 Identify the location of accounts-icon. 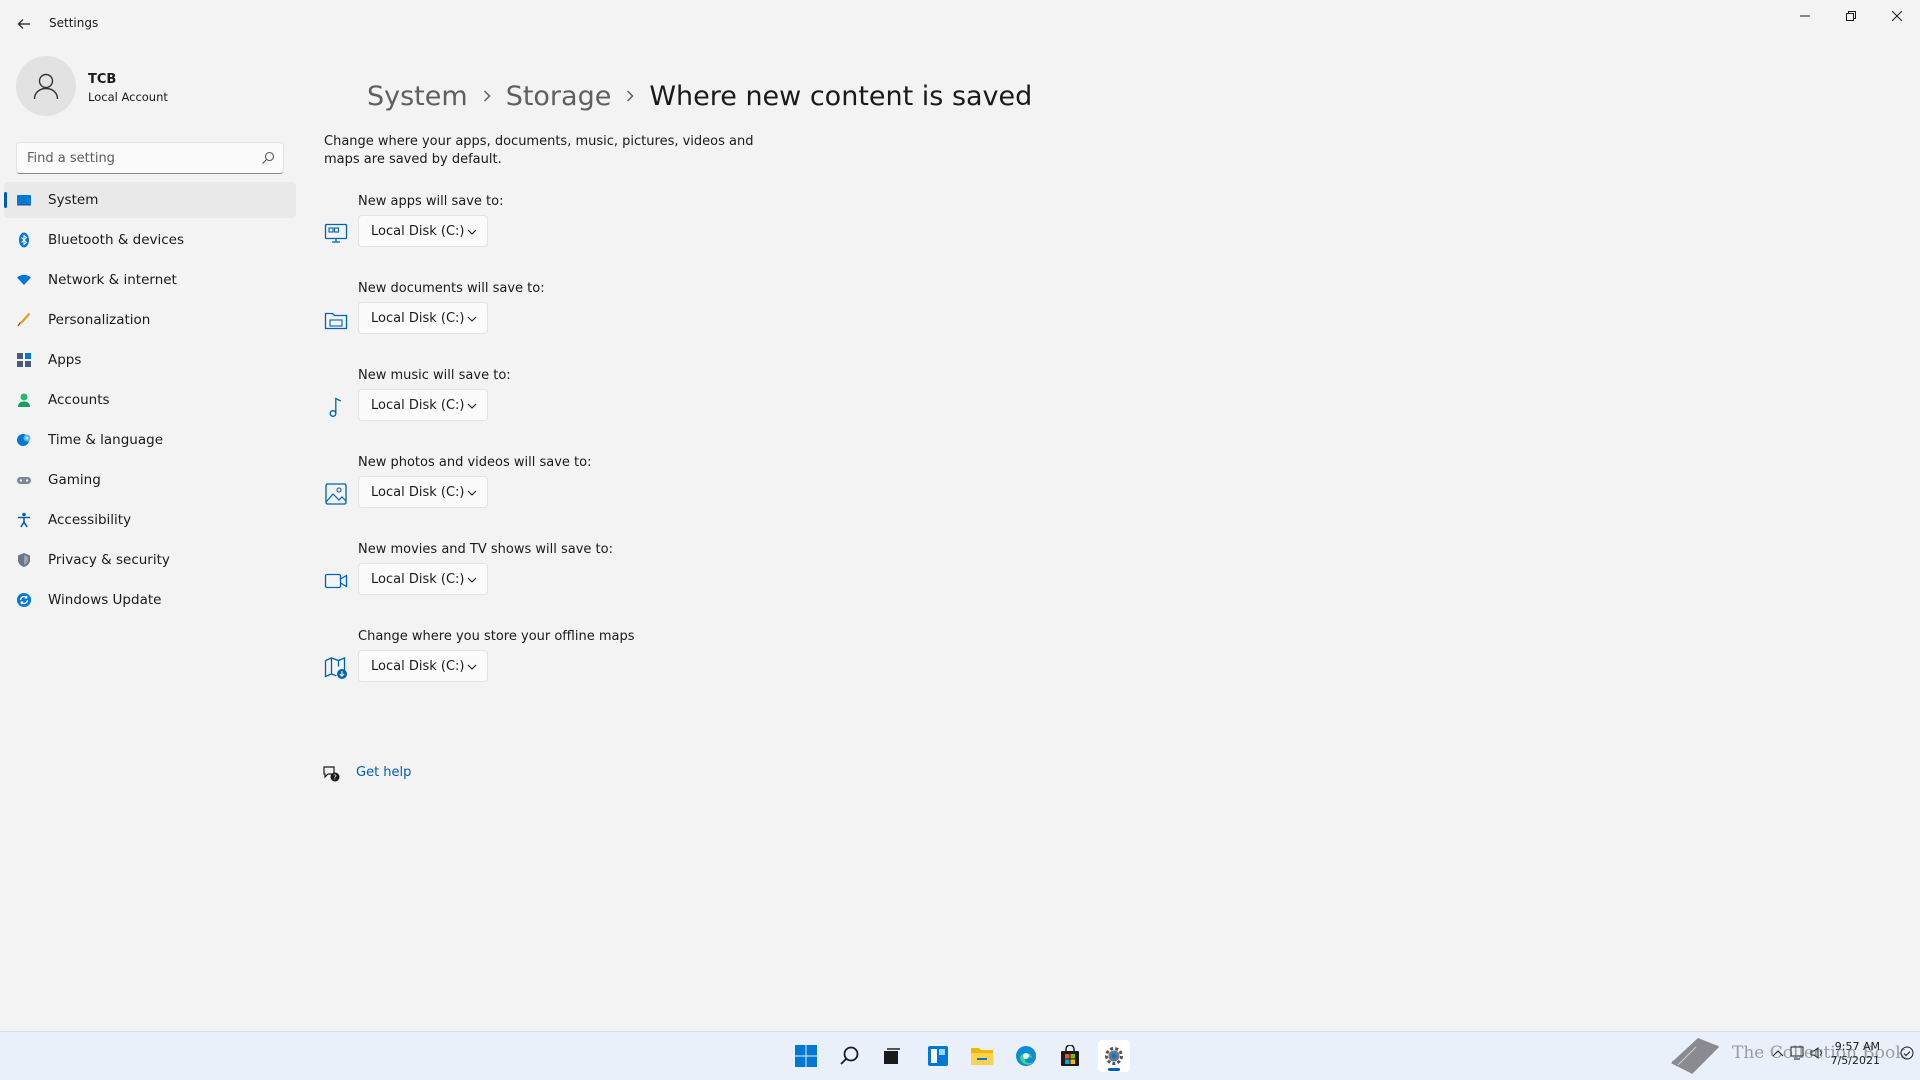
(24, 400).